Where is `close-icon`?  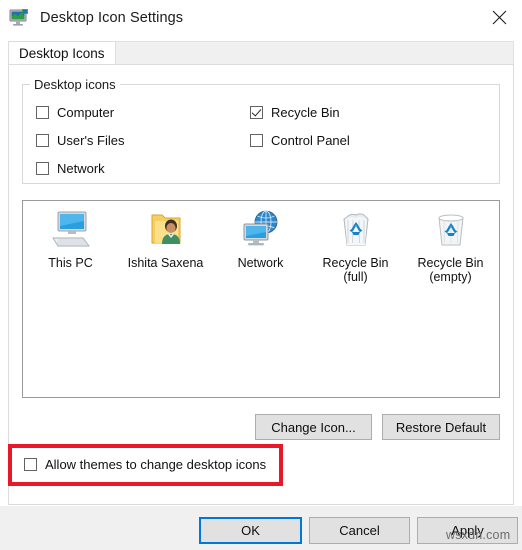
close-icon is located at coordinates (499, 17).